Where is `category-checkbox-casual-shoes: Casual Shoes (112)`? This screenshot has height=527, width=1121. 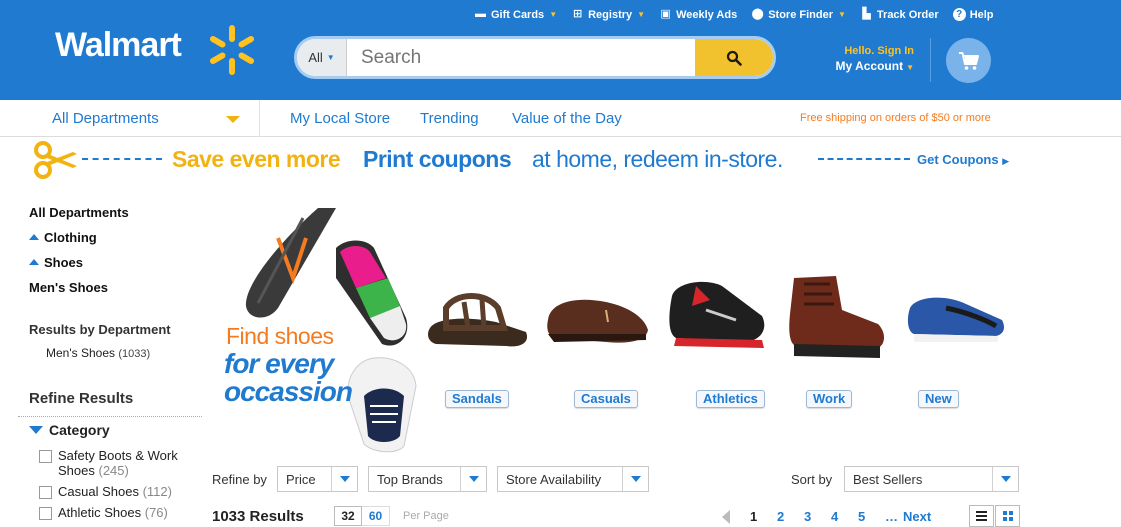 category-checkbox-casual-shoes: Casual Shoes (112) is located at coordinates (105, 491).